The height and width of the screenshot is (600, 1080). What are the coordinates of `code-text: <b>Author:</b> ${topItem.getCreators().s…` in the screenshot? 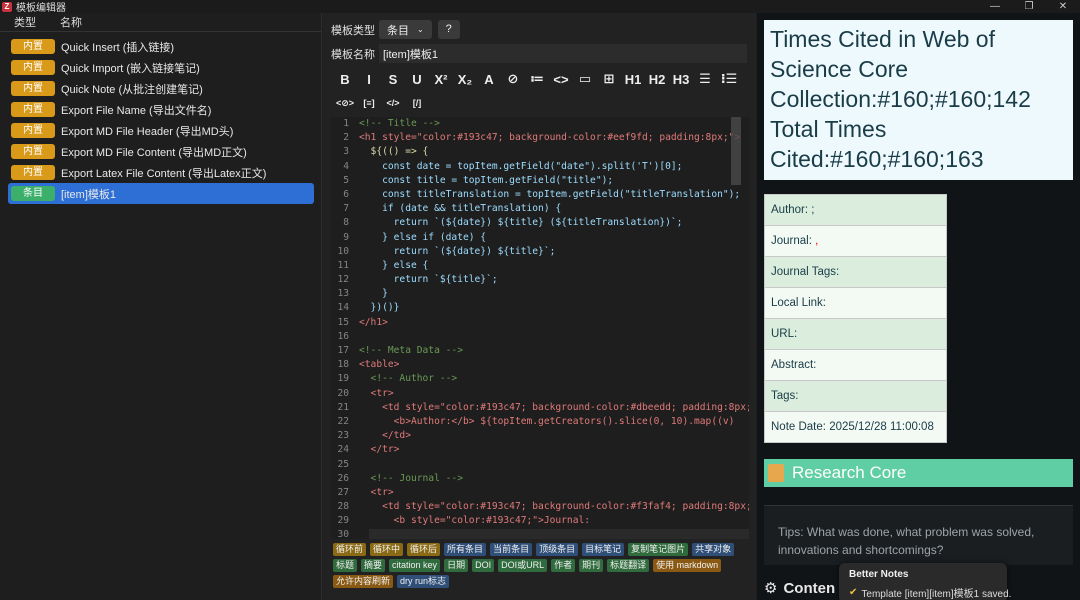 It's located at (547, 421).